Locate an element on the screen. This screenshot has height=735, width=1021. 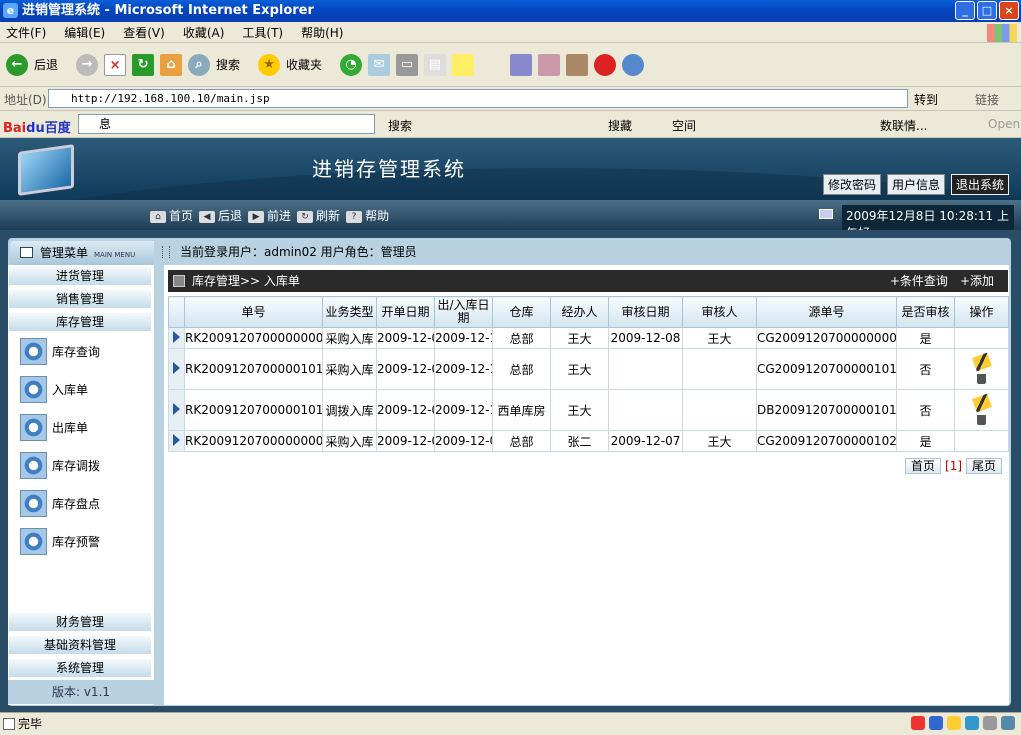
wrench-icon is located at coordinates (1008, 723).